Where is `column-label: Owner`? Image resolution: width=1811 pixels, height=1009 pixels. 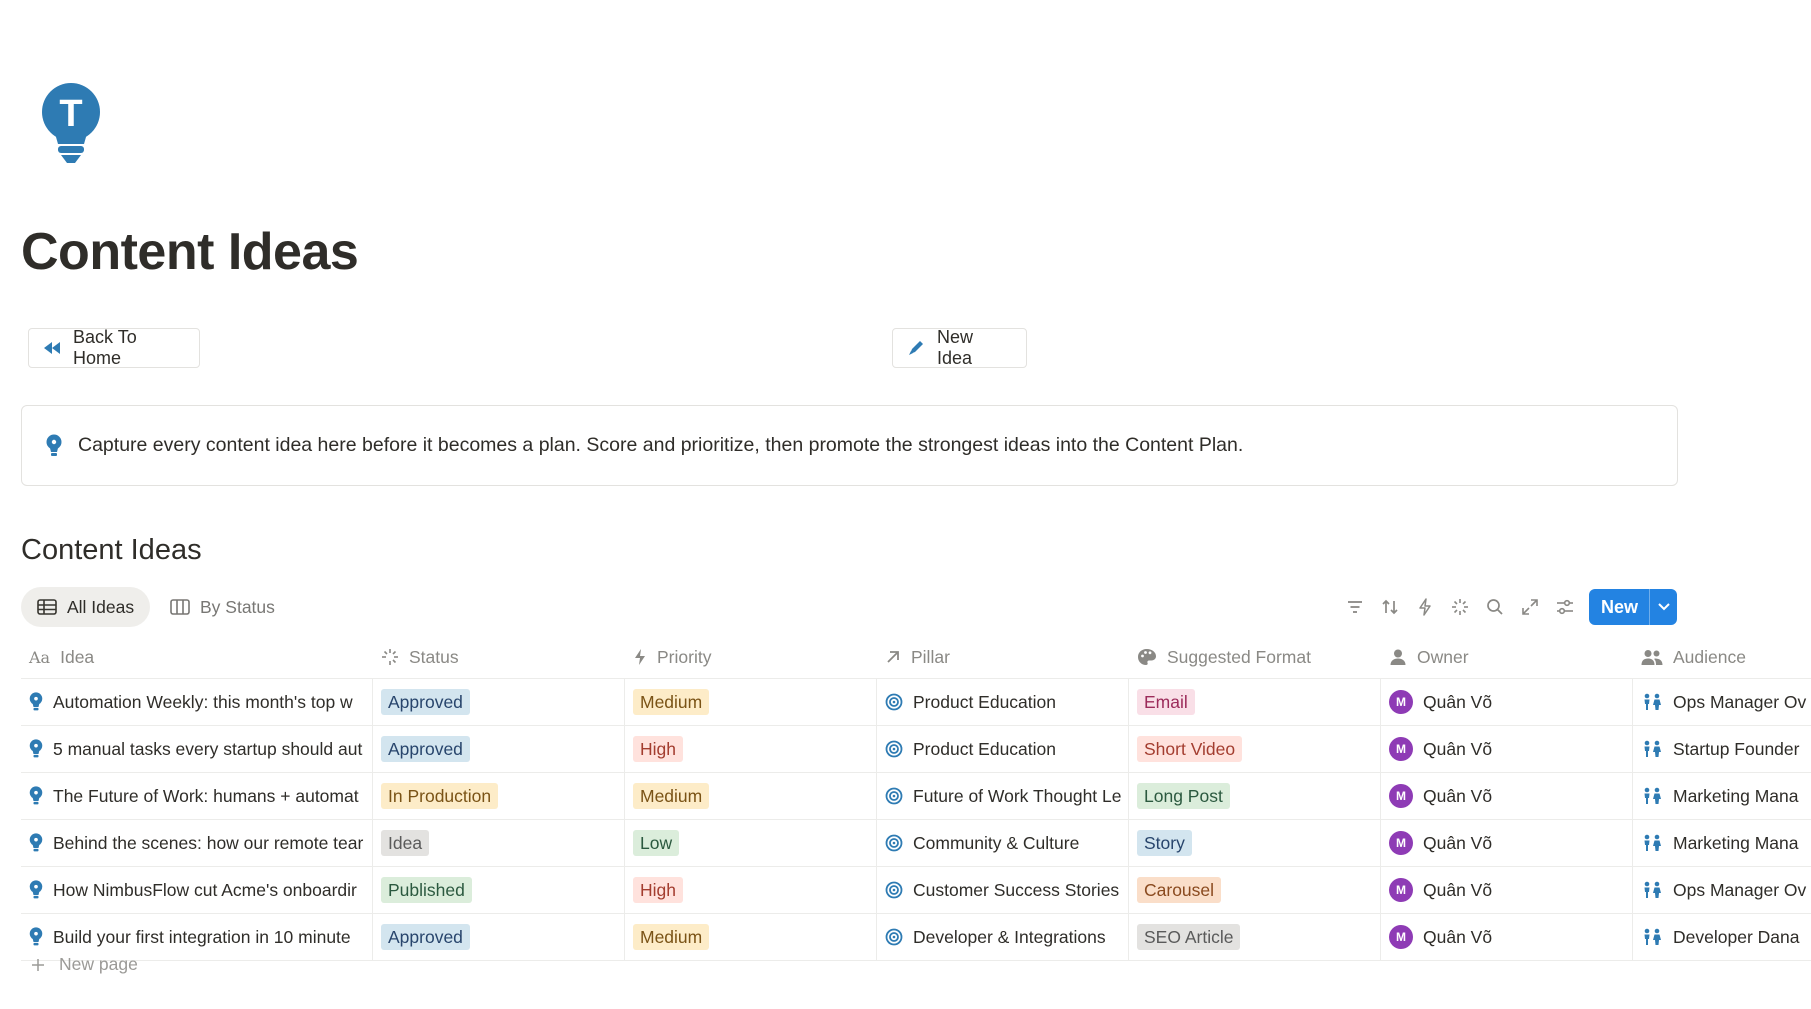 column-label: Owner is located at coordinates (1443, 656).